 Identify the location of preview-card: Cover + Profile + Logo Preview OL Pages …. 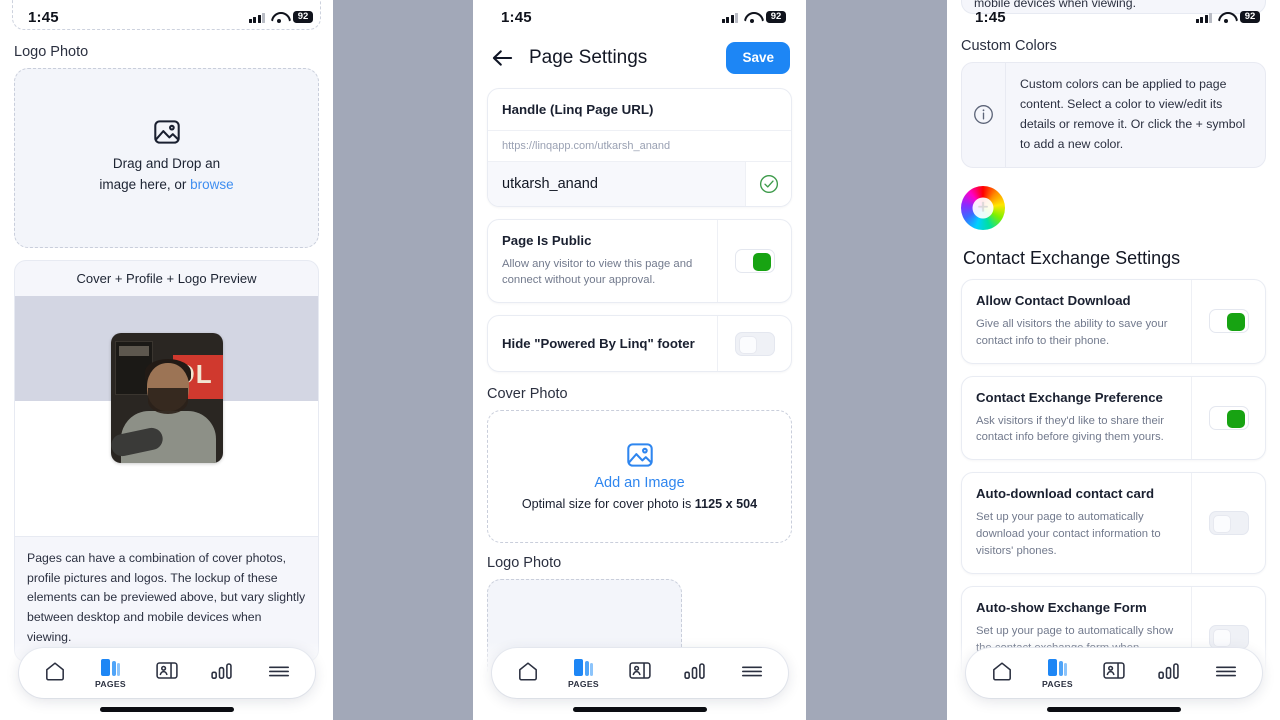
(166, 461).